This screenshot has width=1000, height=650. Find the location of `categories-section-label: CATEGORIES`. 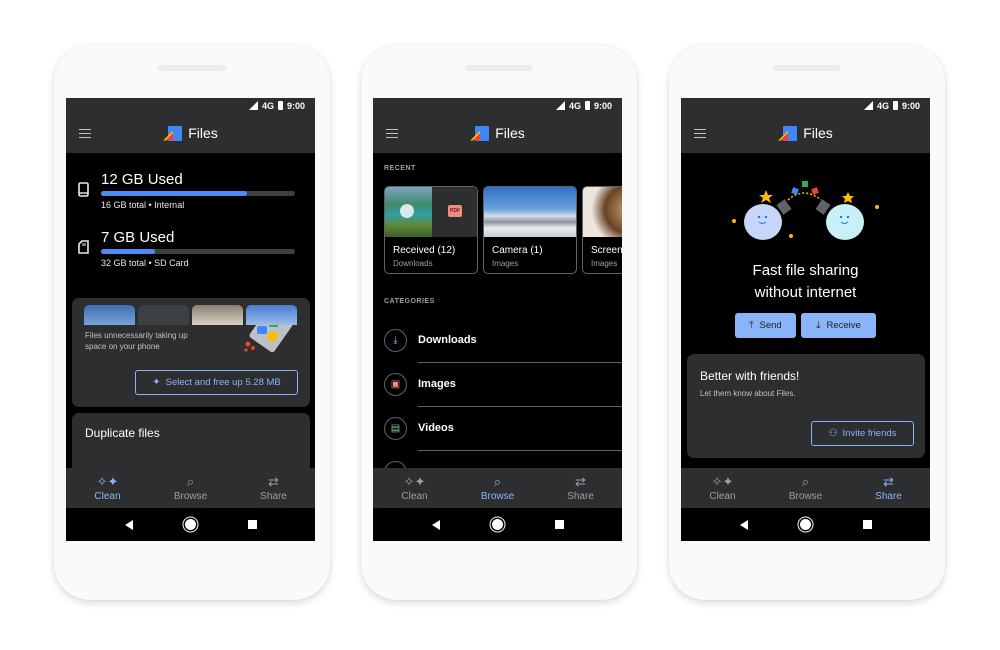

categories-section-label: CATEGORIES is located at coordinates (409, 301).